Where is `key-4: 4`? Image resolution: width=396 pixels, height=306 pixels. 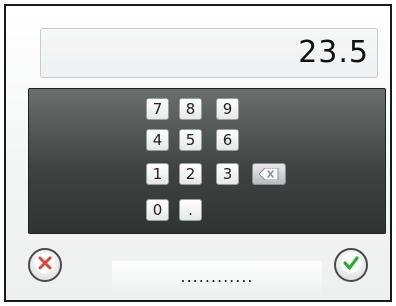 key-4: 4 is located at coordinates (157, 140).